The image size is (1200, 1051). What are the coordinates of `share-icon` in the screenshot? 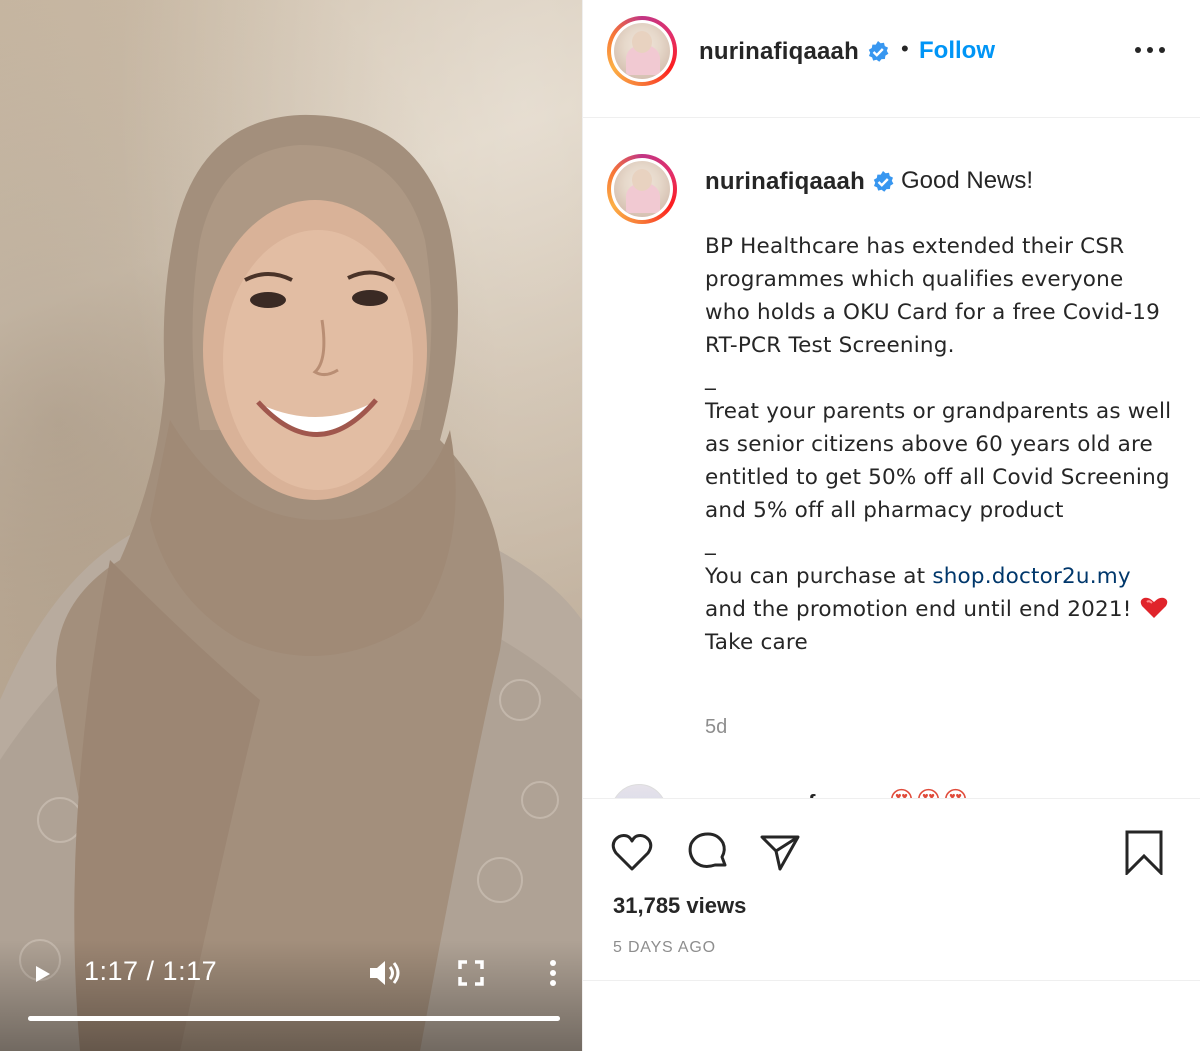 It's located at (780, 852).